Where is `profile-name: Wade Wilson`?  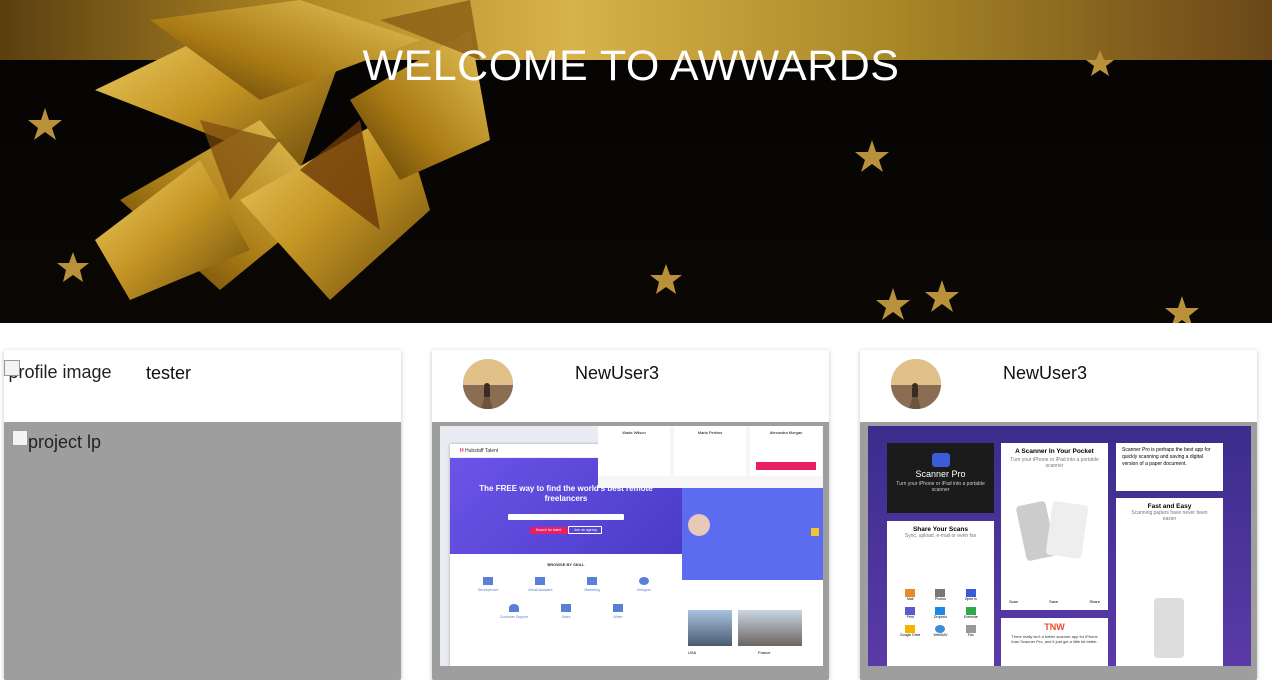
profile-name: Wade Wilson is located at coordinates (634, 432).